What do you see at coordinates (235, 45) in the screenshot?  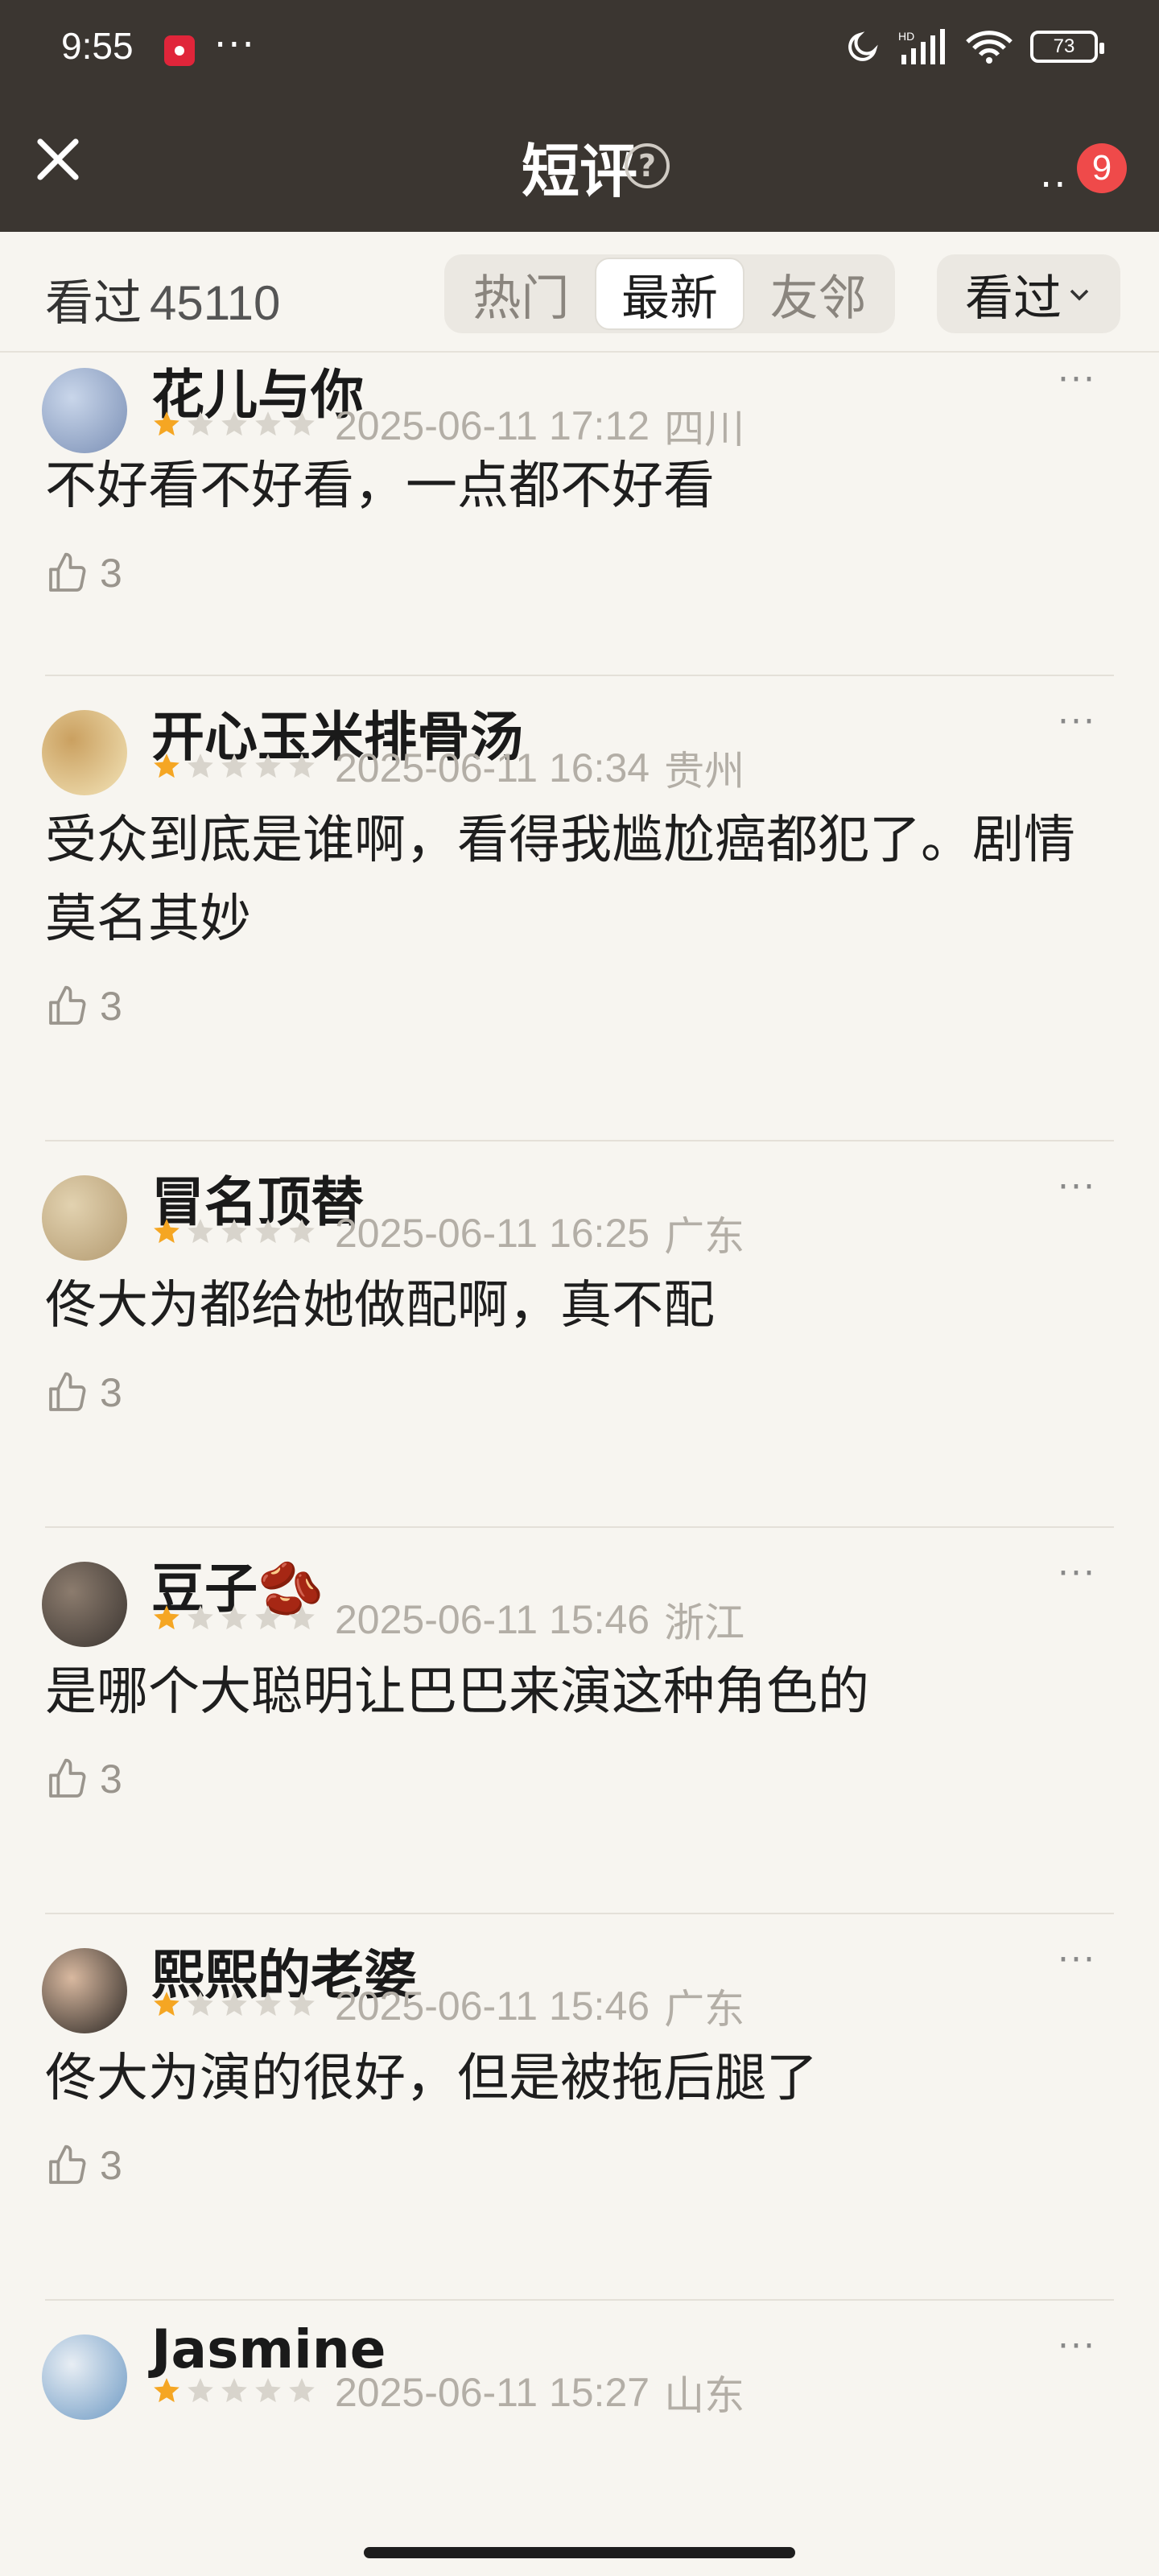 I see `more-notifications-icon: ···` at bounding box center [235, 45].